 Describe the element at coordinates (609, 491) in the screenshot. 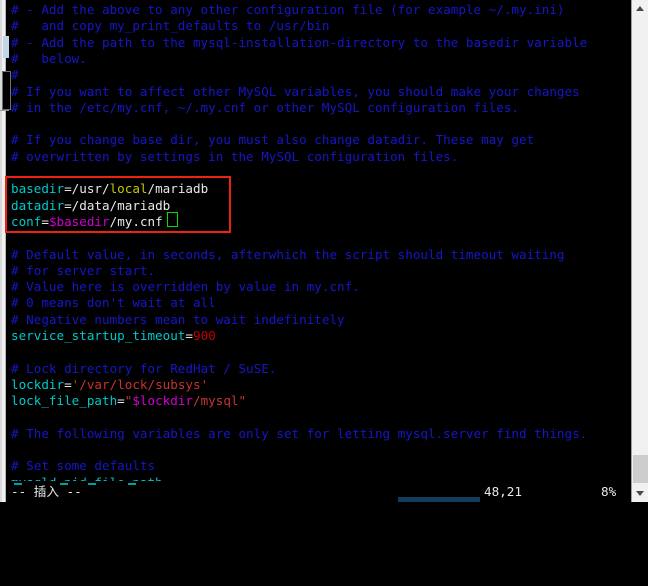

I see `scroll-percent-indicator: 8%` at that location.